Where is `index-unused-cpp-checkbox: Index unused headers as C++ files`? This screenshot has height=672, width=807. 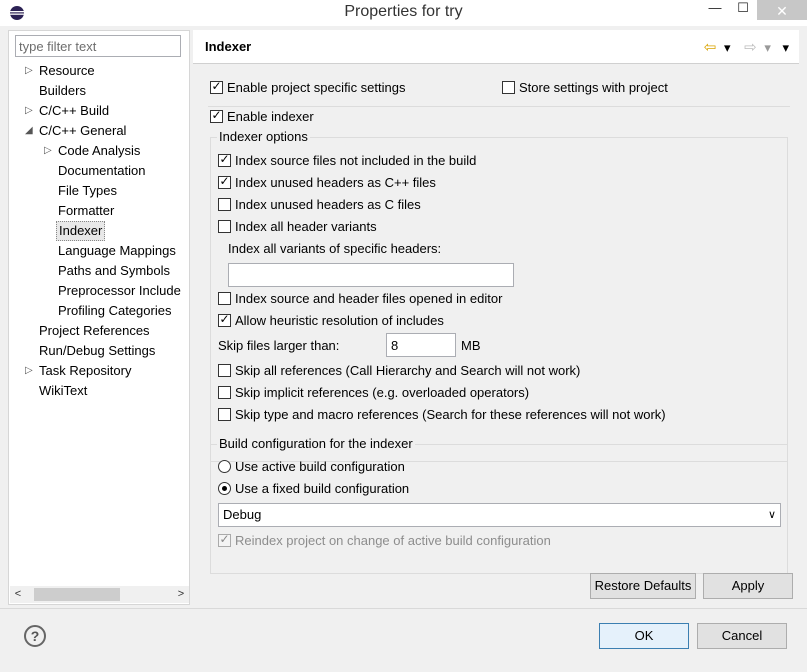
index-unused-cpp-checkbox: Index unused headers as C++ files is located at coordinates (327, 183).